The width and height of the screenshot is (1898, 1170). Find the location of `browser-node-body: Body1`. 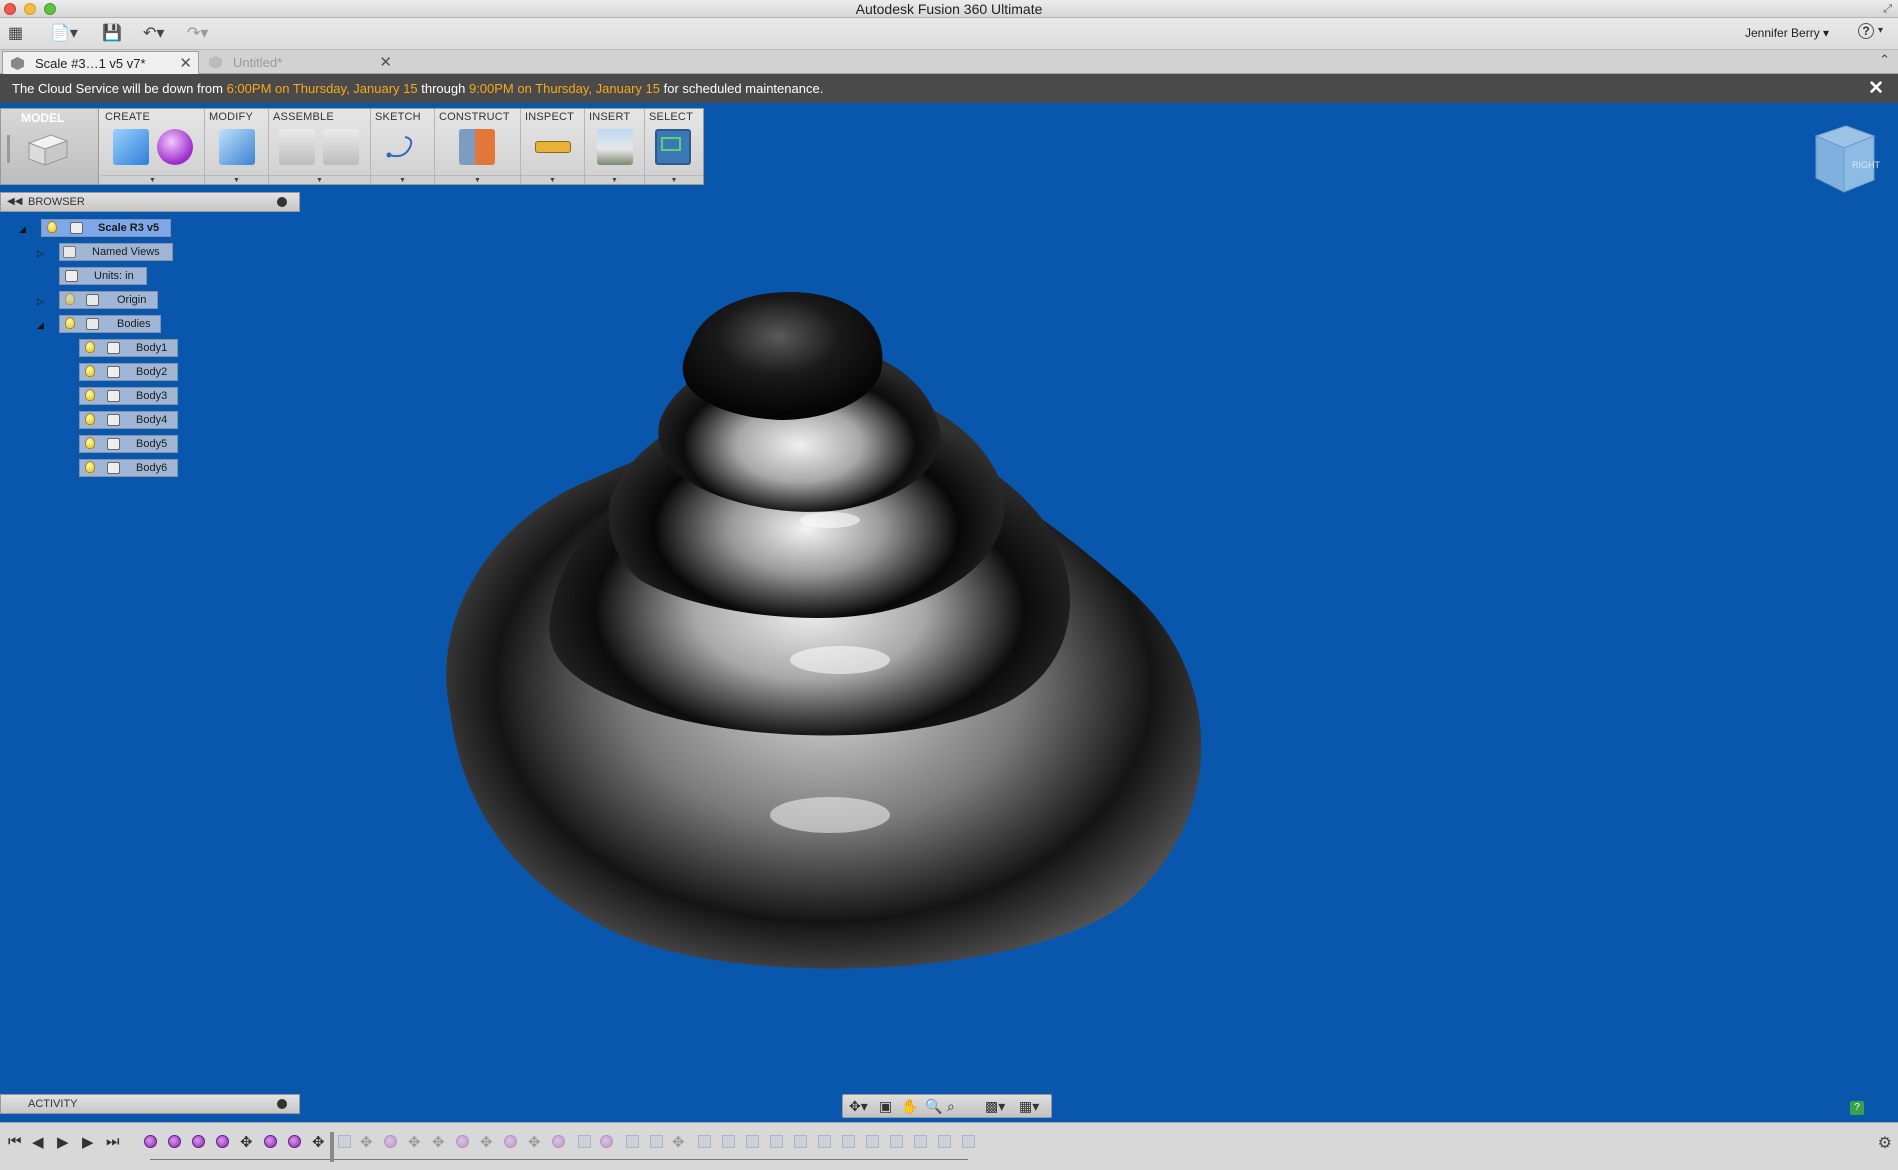

browser-node-body: Body1 is located at coordinates (128, 348).